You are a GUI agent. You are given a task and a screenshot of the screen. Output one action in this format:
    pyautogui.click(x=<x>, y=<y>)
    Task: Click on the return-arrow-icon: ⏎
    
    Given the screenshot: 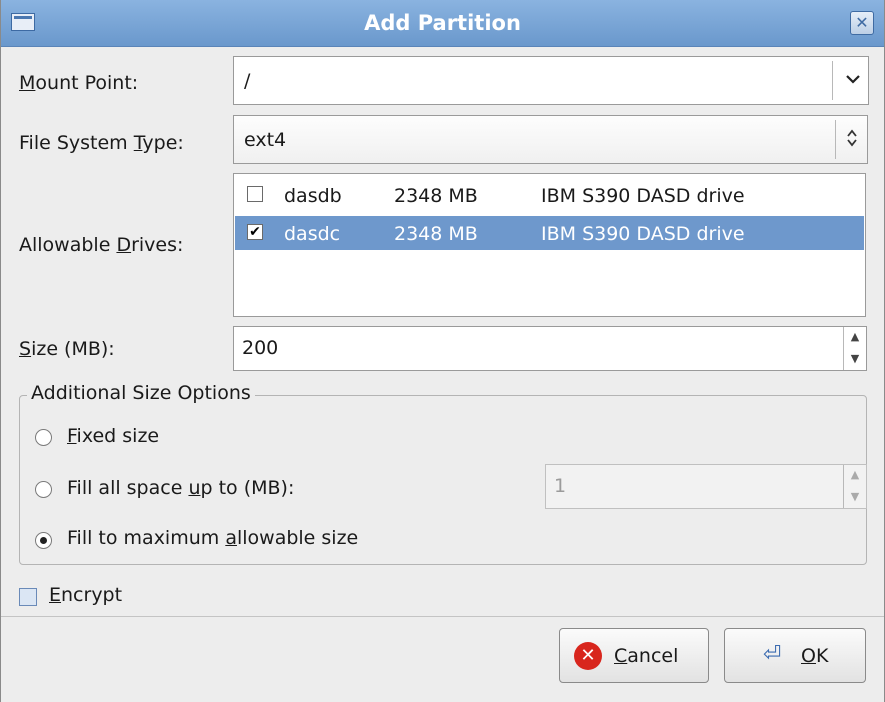 What is the action you would take?
    pyautogui.click(x=772, y=654)
    